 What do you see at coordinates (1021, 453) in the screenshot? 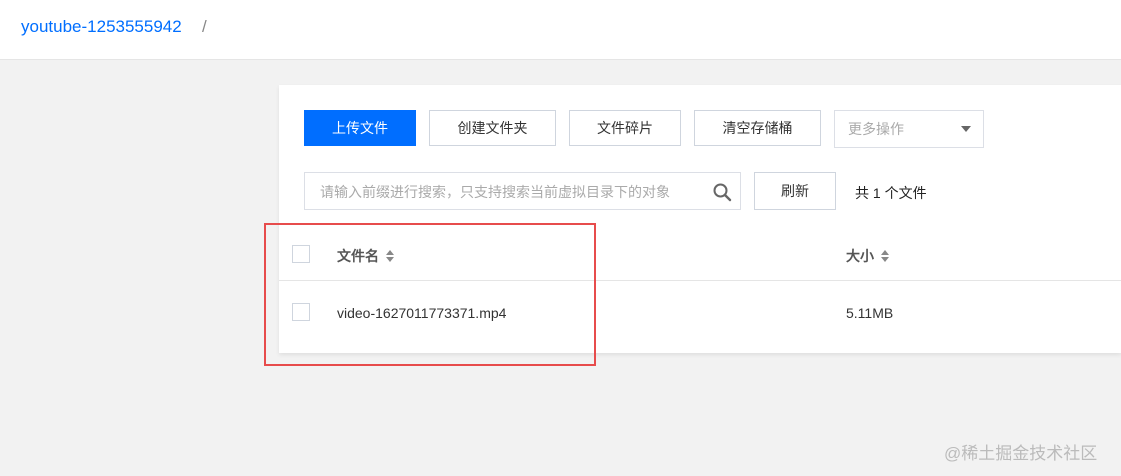
I see `watermark: @稀土掘金技术社区` at bounding box center [1021, 453].